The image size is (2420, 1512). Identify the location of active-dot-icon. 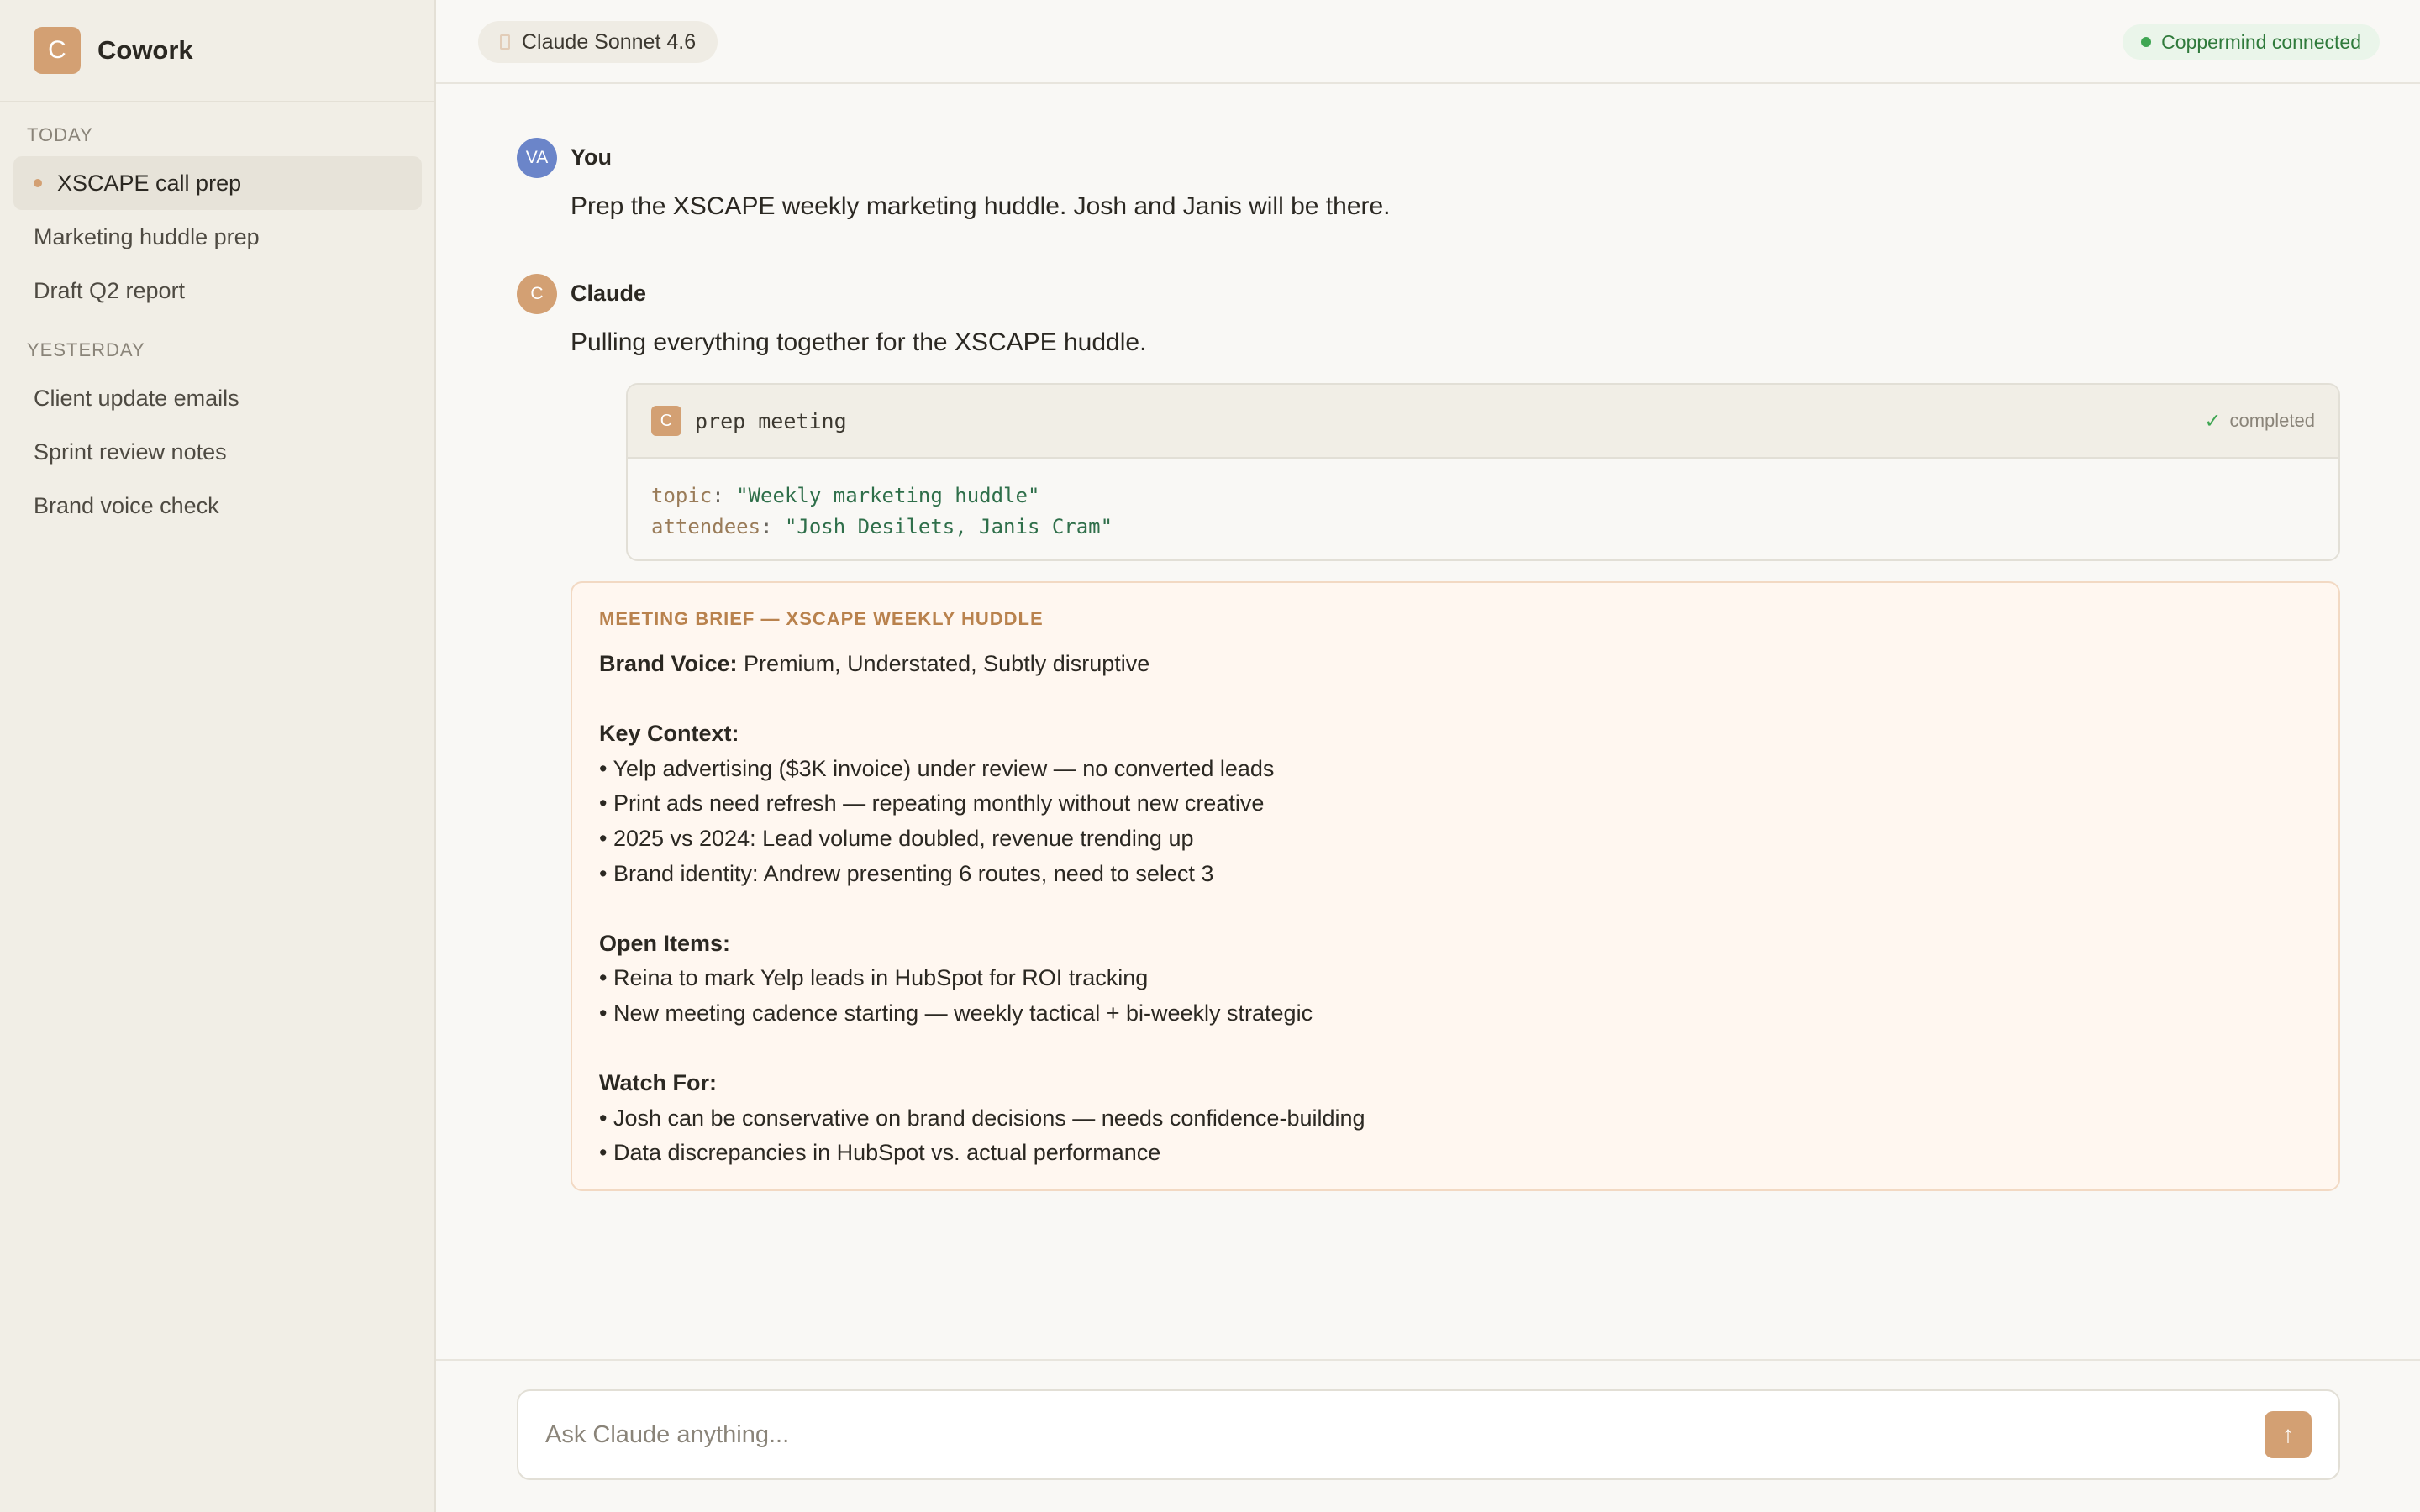
(38, 183).